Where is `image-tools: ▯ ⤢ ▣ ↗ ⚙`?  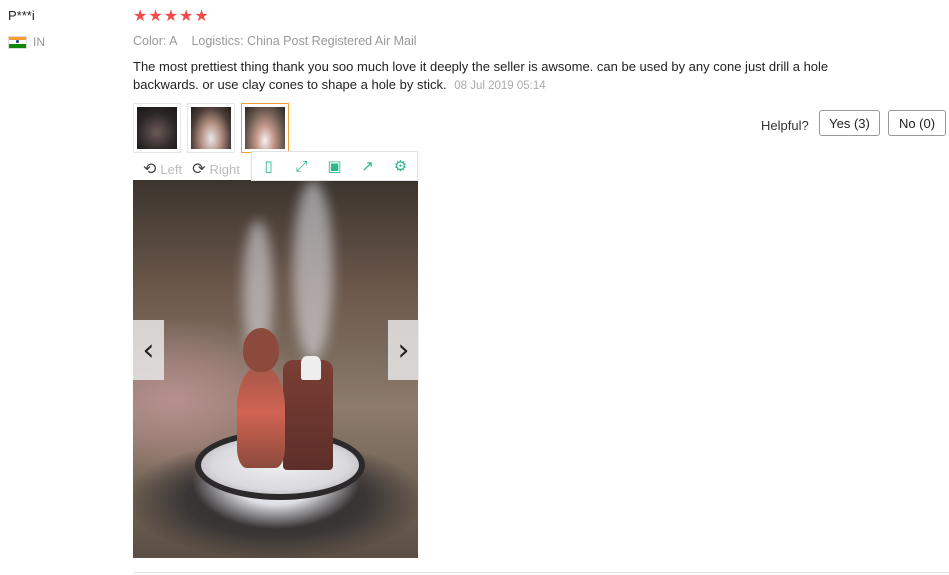 image-tools: ▯ ⤢ ▣ ↗ ⚙ is located at coordinates (334, 166).